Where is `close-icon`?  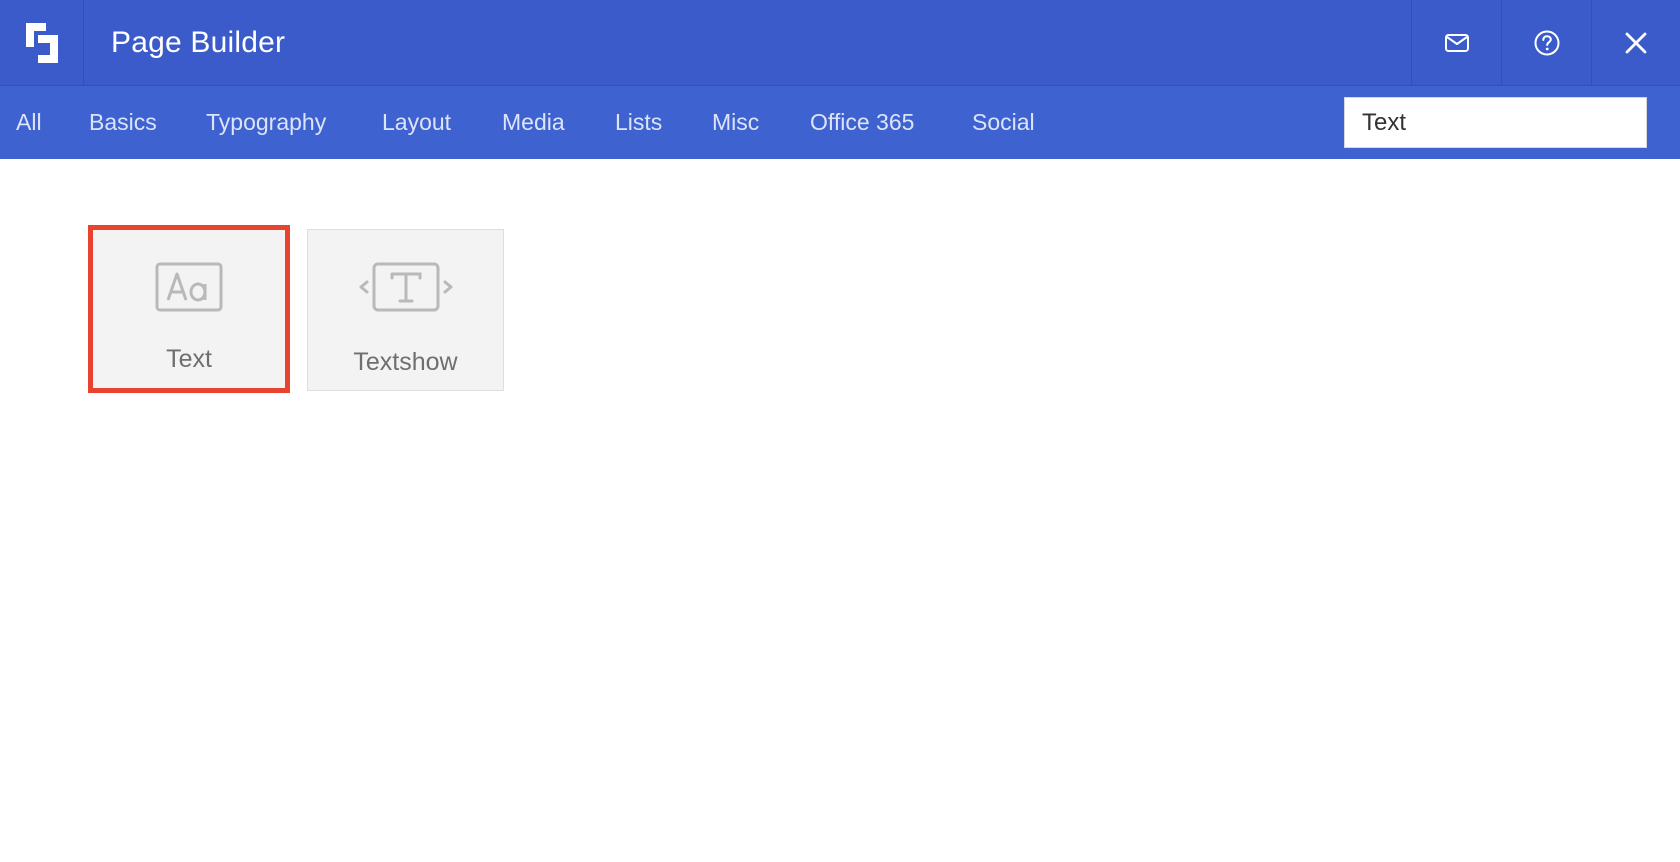 close-icon is located at coordinates (1636, 43).